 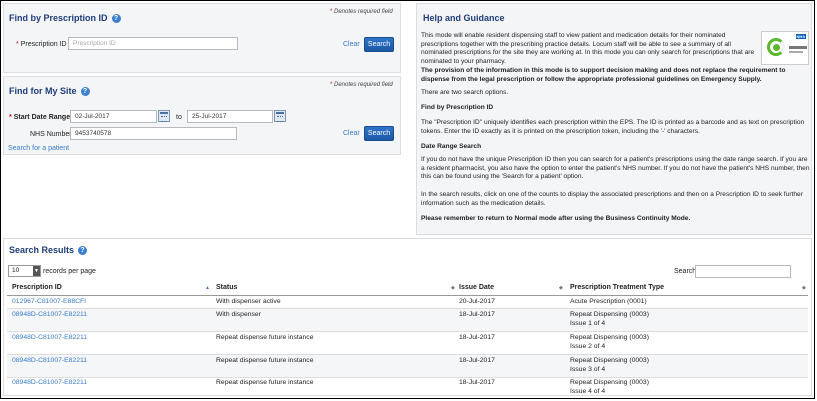 What do you see at coordinates (451, 146) in the screenshot?
I see `help-heading: Date Range Search` at bounding box center [451, 146].